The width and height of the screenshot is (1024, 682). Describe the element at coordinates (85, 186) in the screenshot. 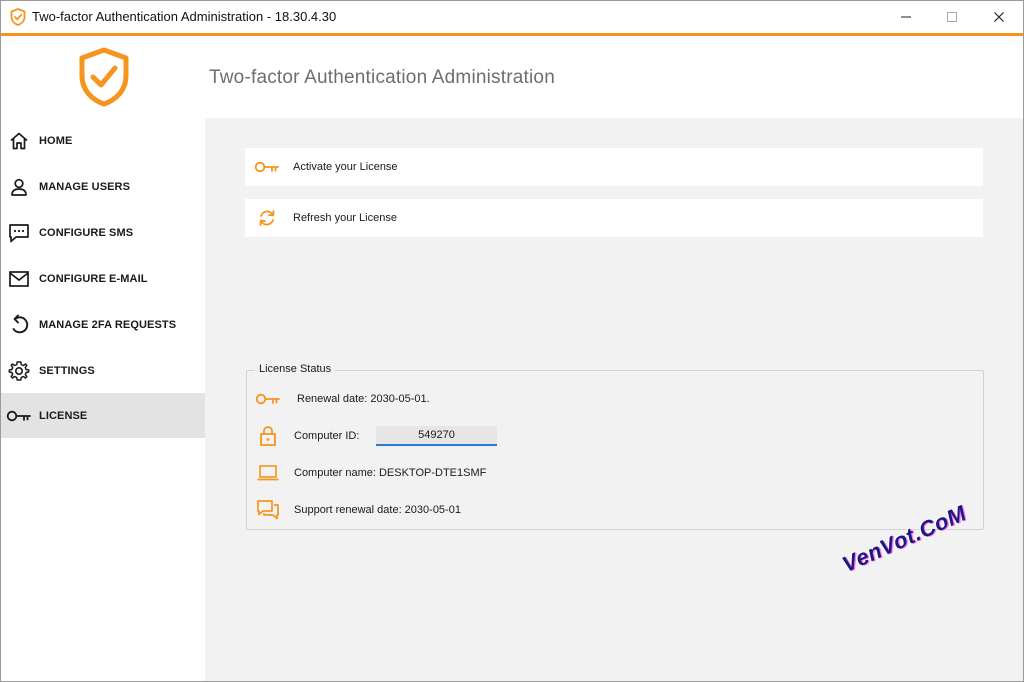

I see `sidebar-item-label: MANAGE USERS` at that location.